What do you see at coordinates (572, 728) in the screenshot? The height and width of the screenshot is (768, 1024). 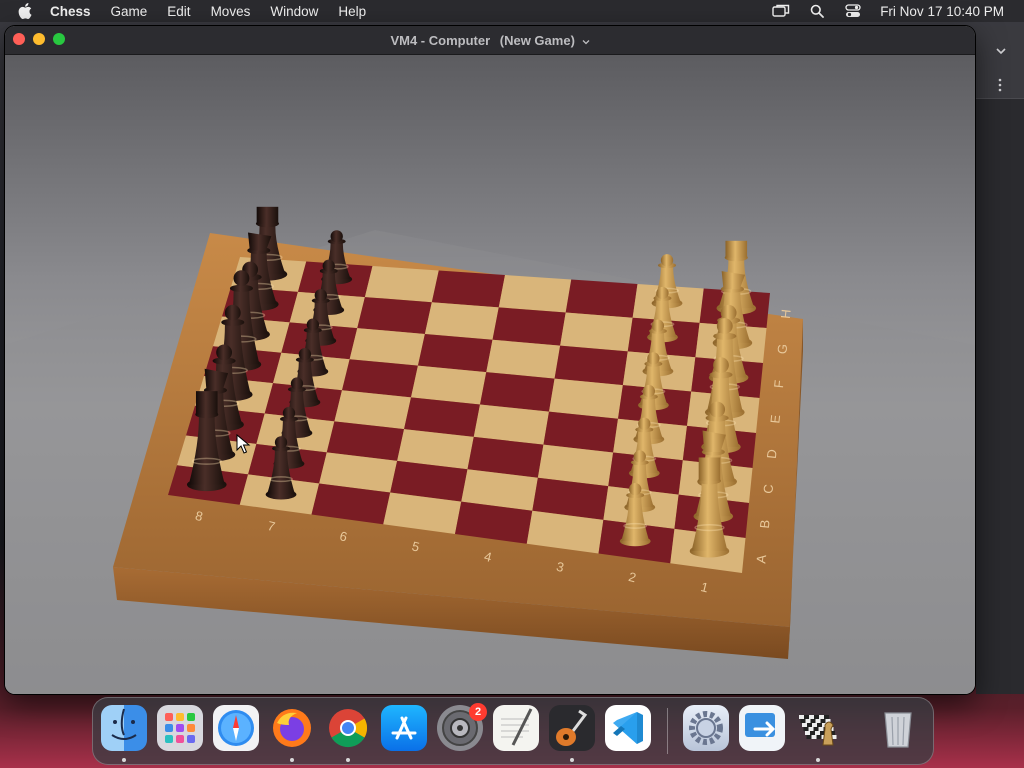 I see `garageband-icon` at bounding box center [572, 728].